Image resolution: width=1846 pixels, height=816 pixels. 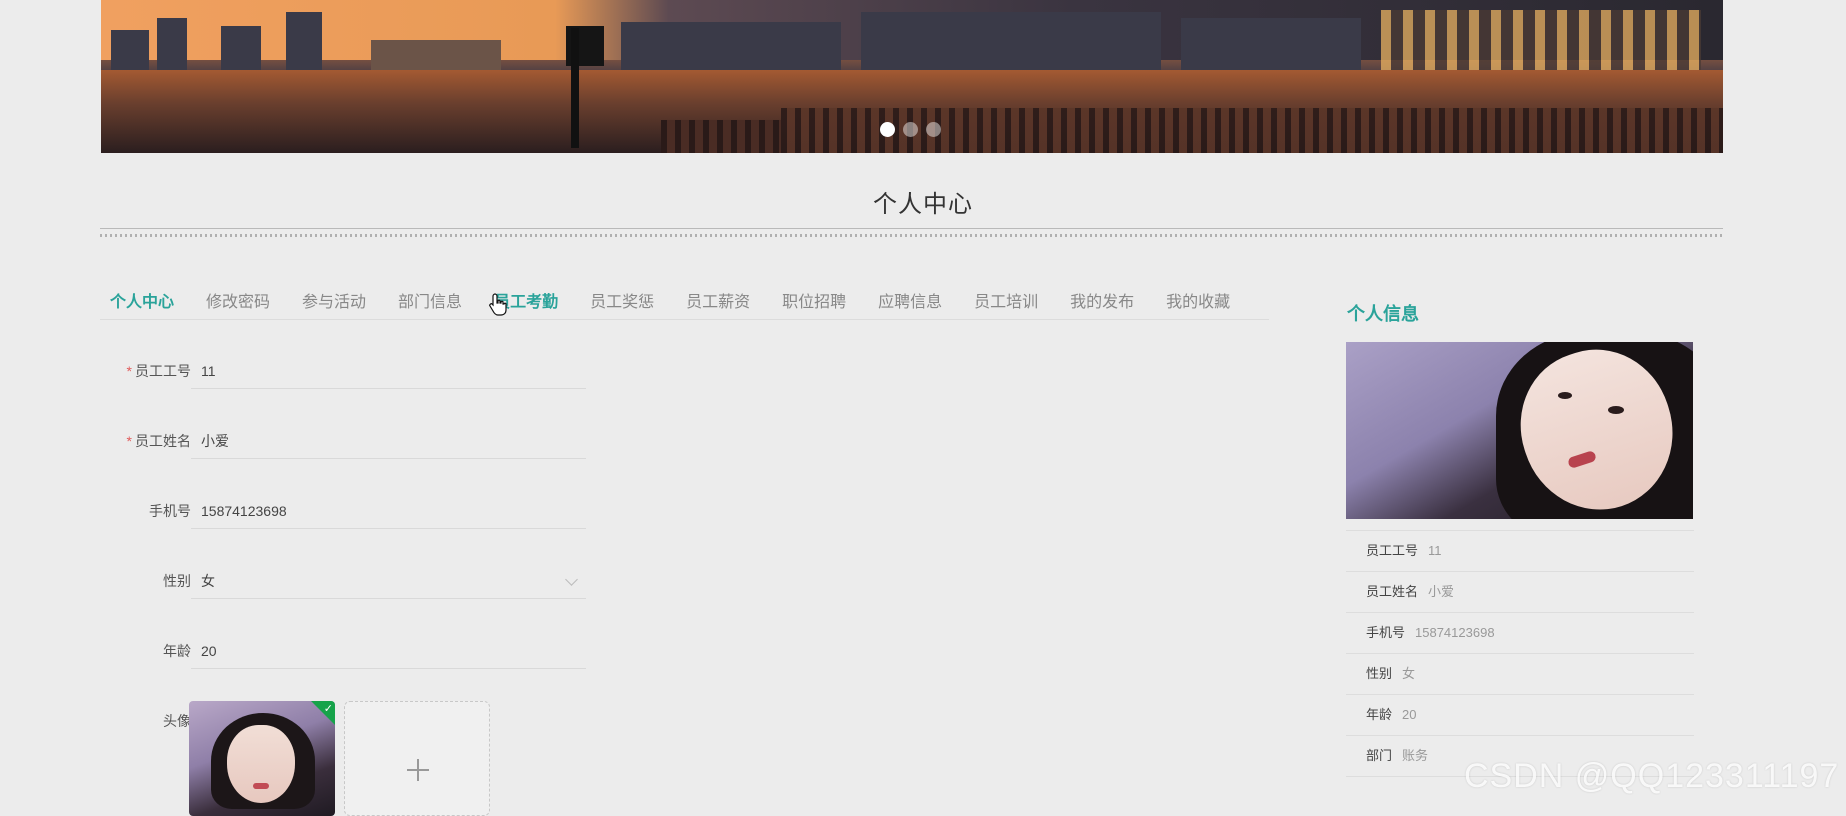 What do you see at coordinates (388, 510) in the screenshot?
I see `phone-input: 15874123698` at bounding box center [388, 510].